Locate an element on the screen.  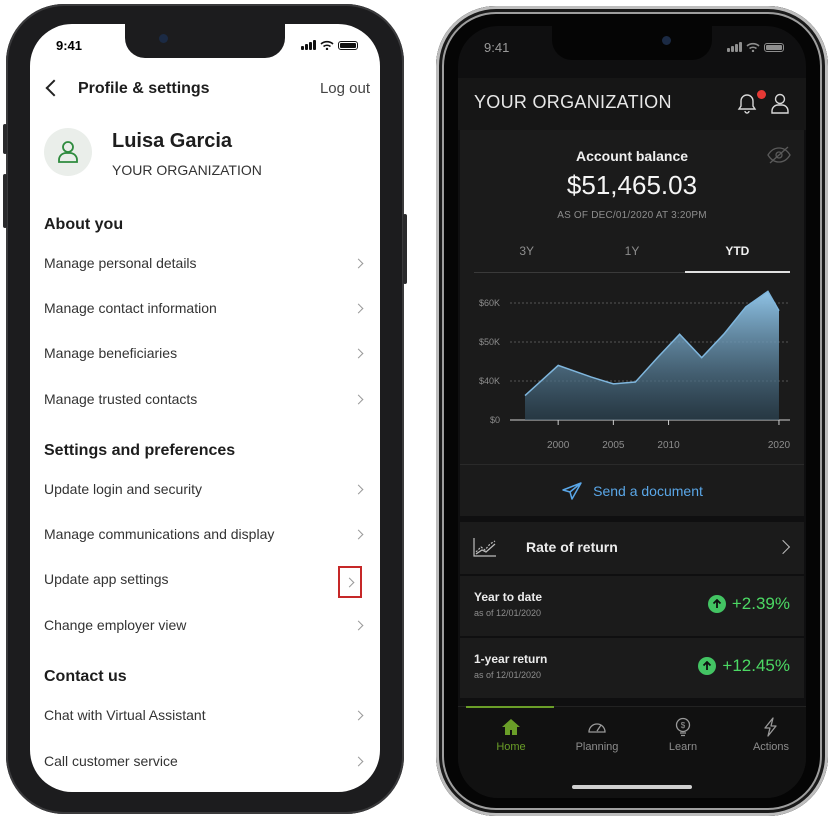
menu-item: Manage contact information is located at coordinates (206, 308).